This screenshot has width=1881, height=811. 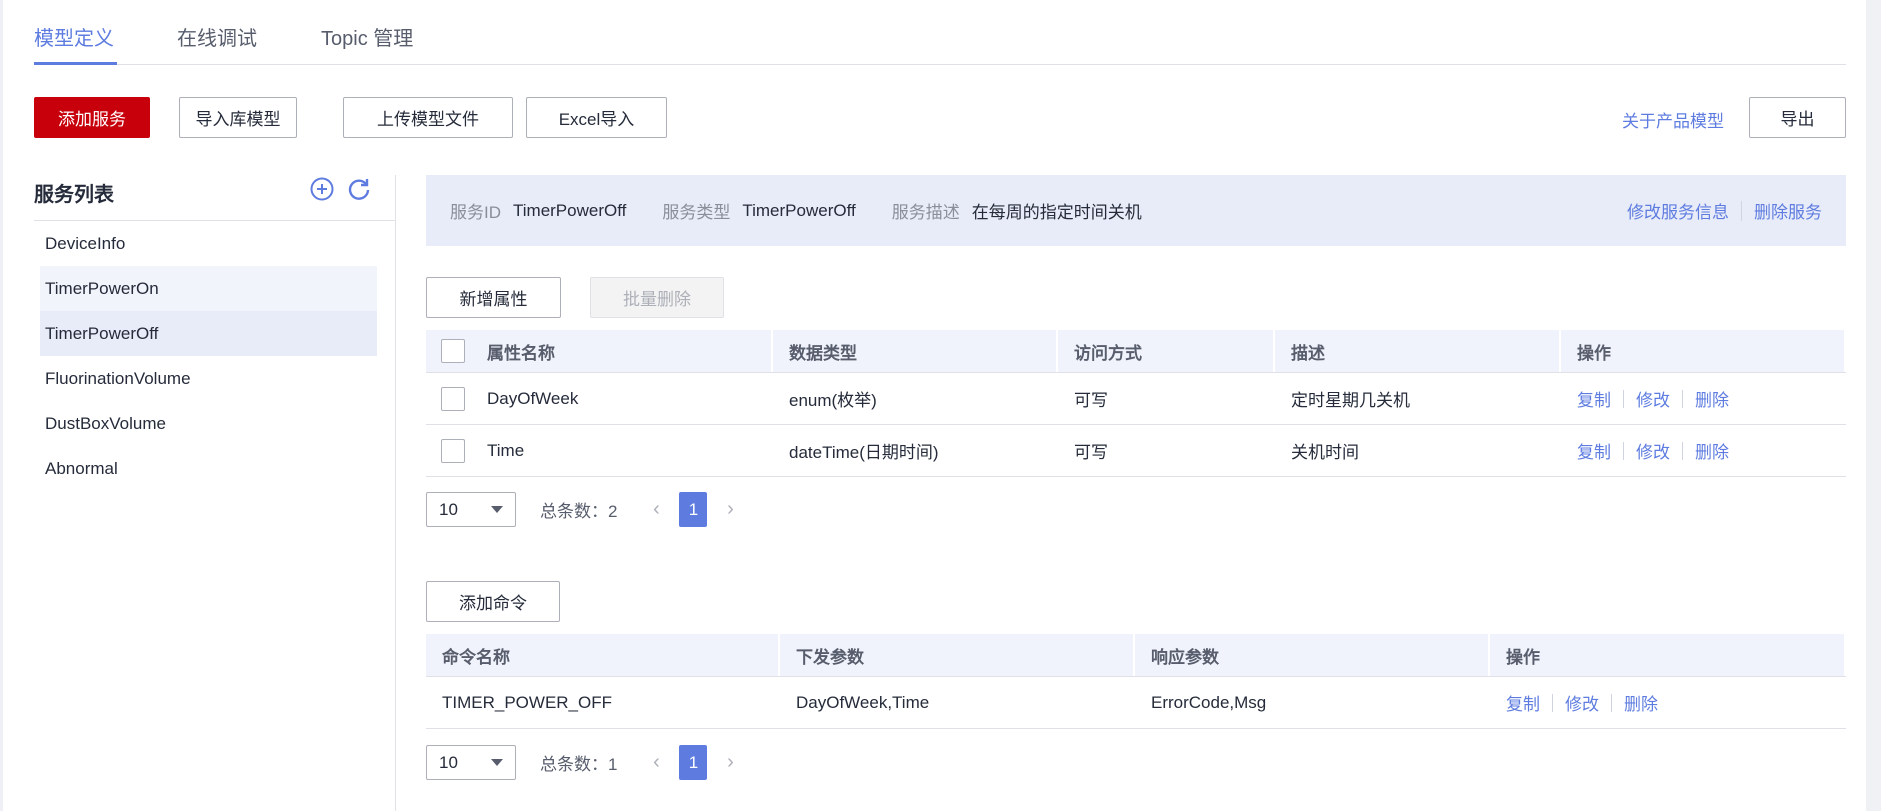 What do you see at coordinates (238, 117) in the screenshot?
I see `import-library-model-button: 导入库模型` at bounding box center [238, 117].